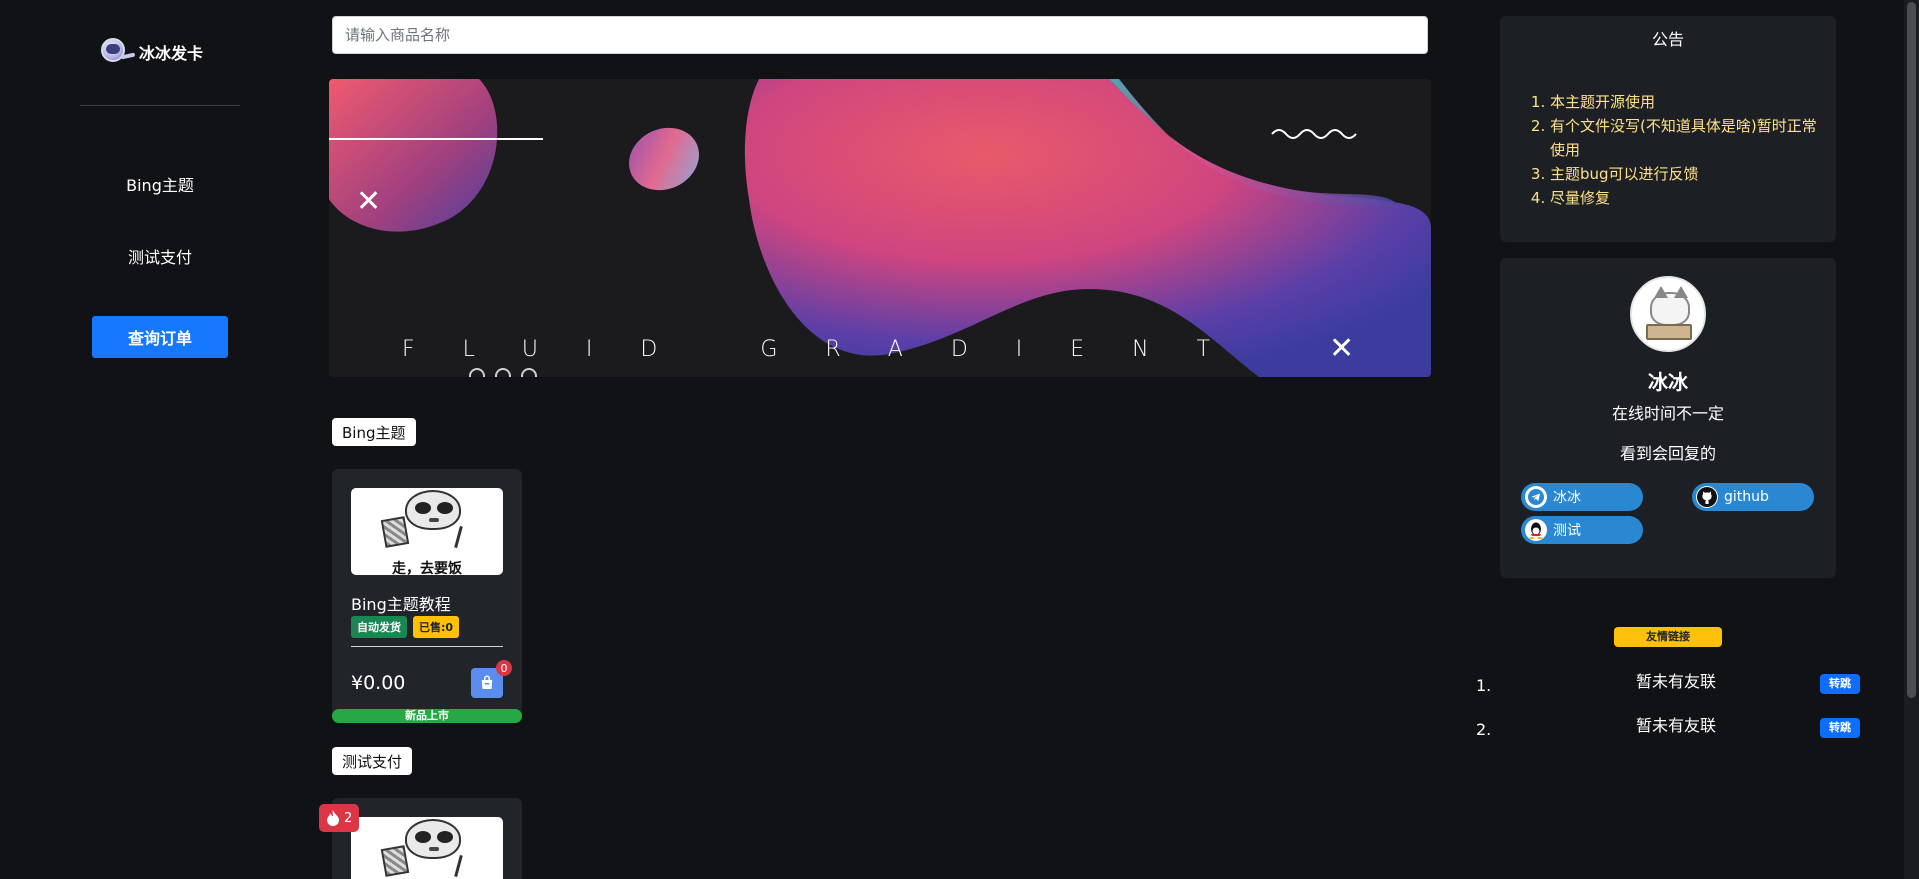 This screenshot has height=879, width=1919. I want to click on close-icon: ✕, so click(369, 201).